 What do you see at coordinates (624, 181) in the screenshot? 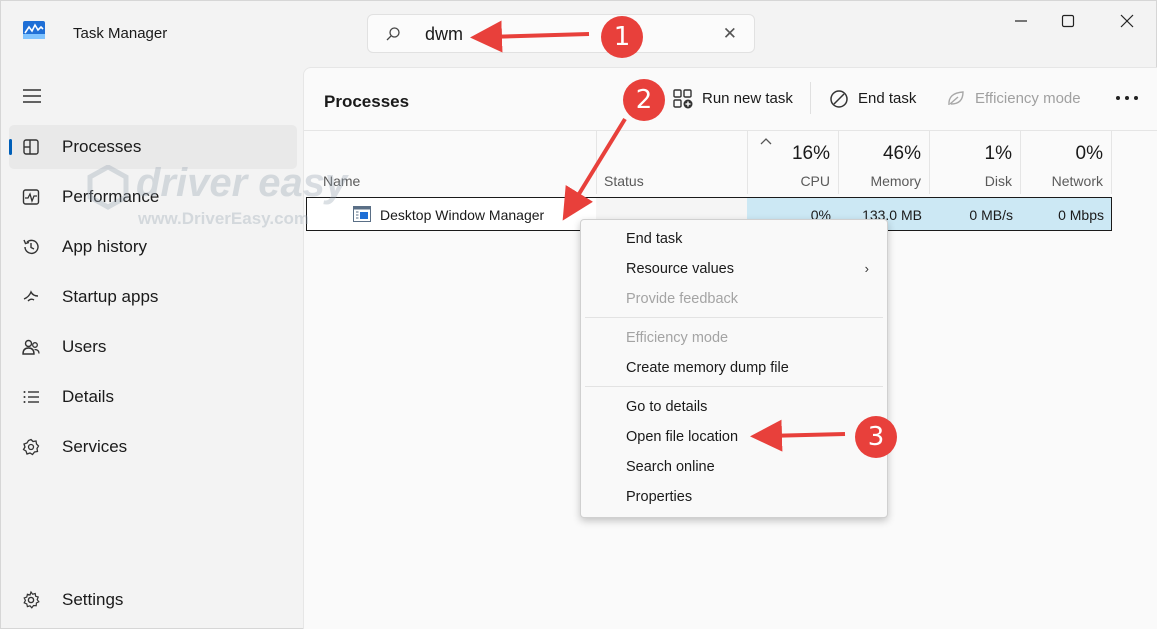
I see `column-status-label: Status` at bounding box center [624, 181].